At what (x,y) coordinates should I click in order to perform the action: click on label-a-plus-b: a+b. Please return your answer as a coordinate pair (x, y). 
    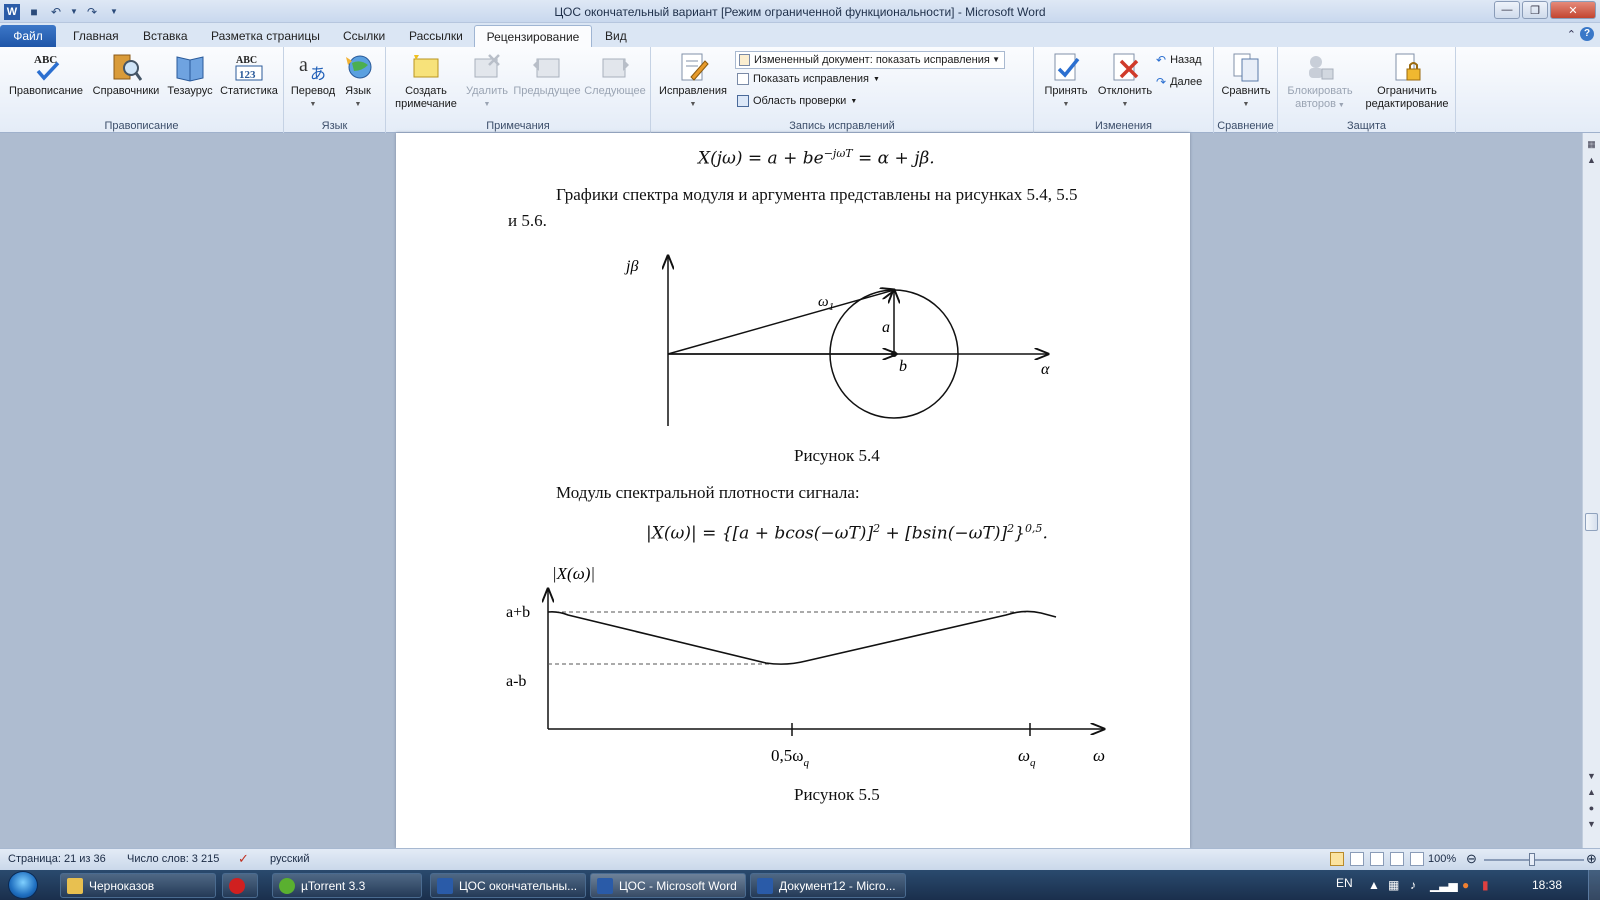
    Looking at the image, I should click on (518, 612).